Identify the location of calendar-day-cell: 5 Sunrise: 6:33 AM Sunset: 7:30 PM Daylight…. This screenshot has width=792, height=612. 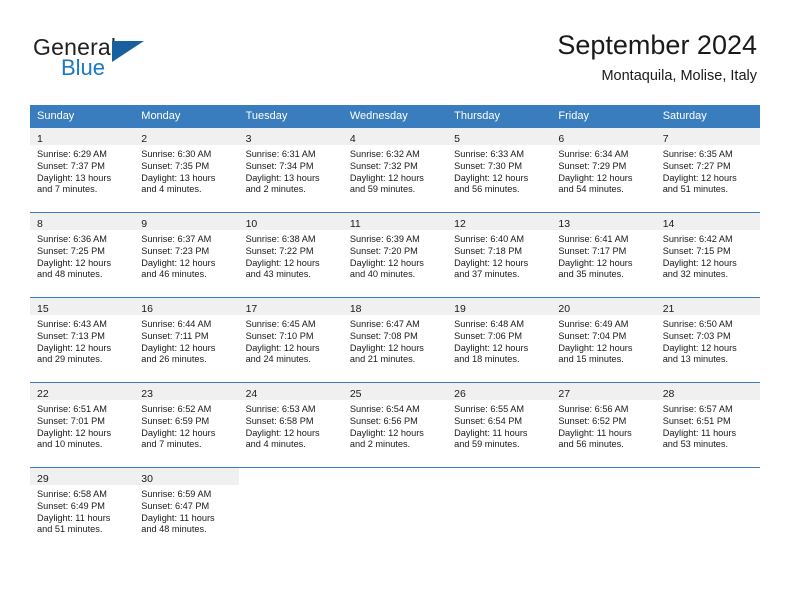
(499, 170).